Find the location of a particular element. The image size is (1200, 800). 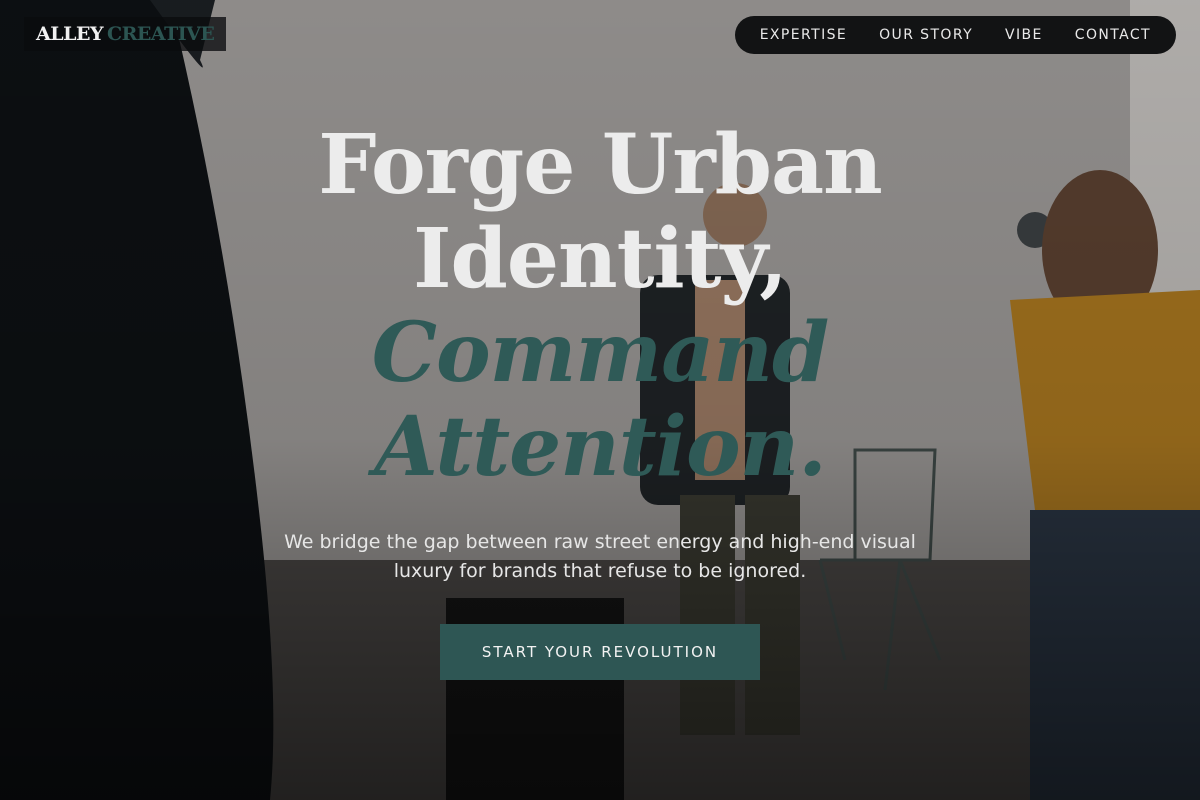

headline-line-3: Command is located at coordinates (600, 353).